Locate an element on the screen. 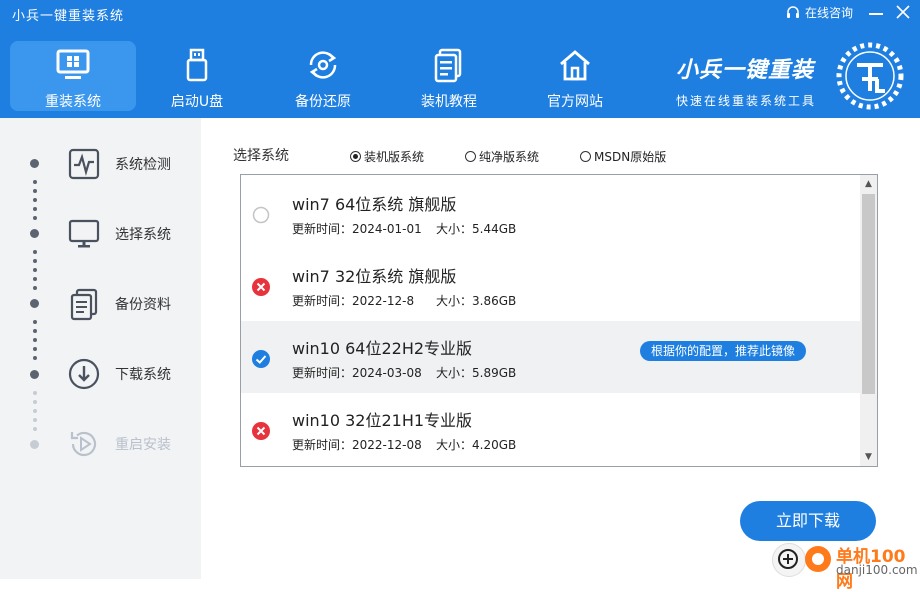 The image size is (920, 592). radio-label: 装机版系统 is located at coordinates (394, 157).